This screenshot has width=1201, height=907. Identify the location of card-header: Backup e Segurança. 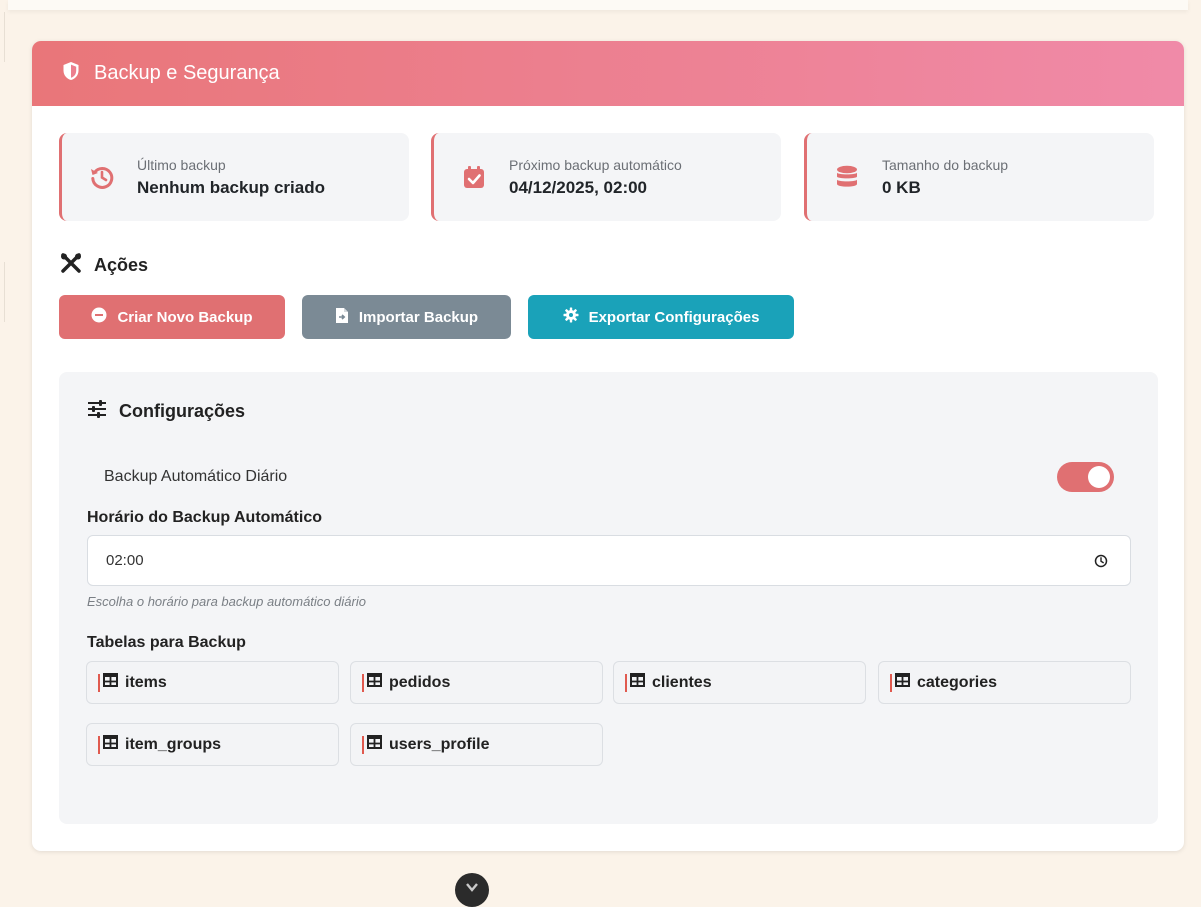
(608, 73).